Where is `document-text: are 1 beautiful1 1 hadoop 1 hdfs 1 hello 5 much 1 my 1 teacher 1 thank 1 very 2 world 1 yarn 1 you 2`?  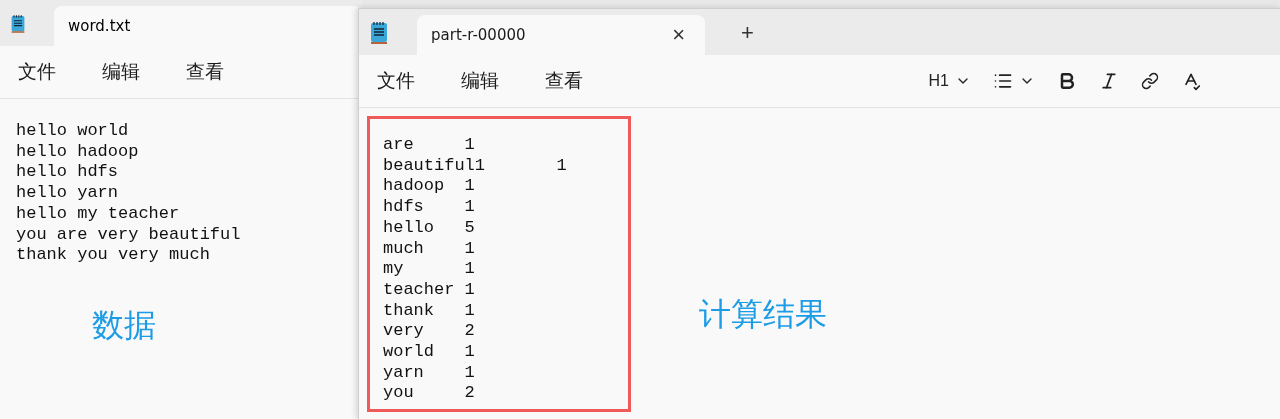 document-text: are 1 beautiful1 1 hadoop 1 hdfs 1 hello 5 much 1 my 1 teacher 1 thank 1 very 2 world 1 yarn 1 you 2 is located at coordinates (475, 270).